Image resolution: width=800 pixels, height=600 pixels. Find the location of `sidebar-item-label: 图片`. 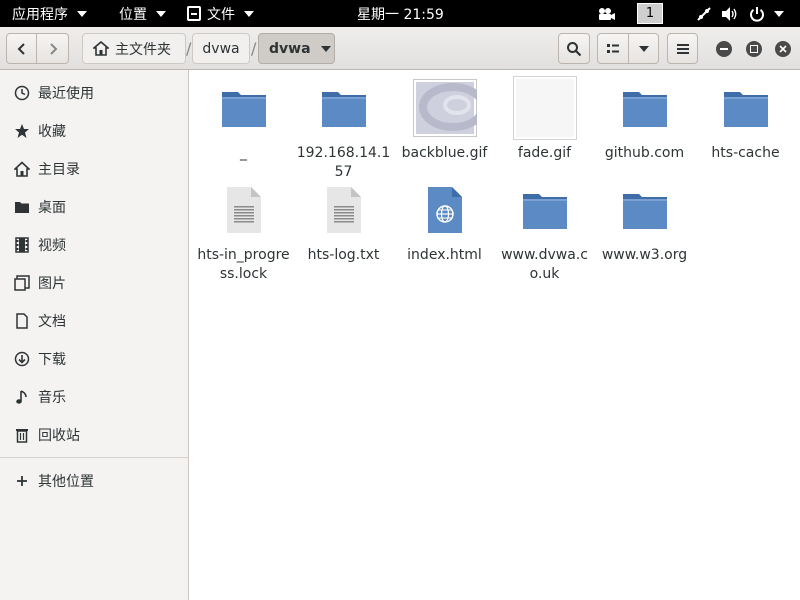

sidebar-item-label: 图片 is located at coordinates (52, 284).